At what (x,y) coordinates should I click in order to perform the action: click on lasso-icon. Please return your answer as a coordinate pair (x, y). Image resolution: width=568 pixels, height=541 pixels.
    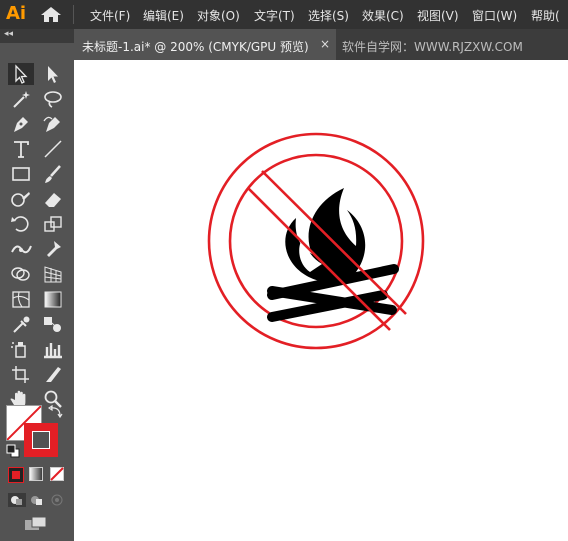
    Looking at the image, I should click on (53, 99).